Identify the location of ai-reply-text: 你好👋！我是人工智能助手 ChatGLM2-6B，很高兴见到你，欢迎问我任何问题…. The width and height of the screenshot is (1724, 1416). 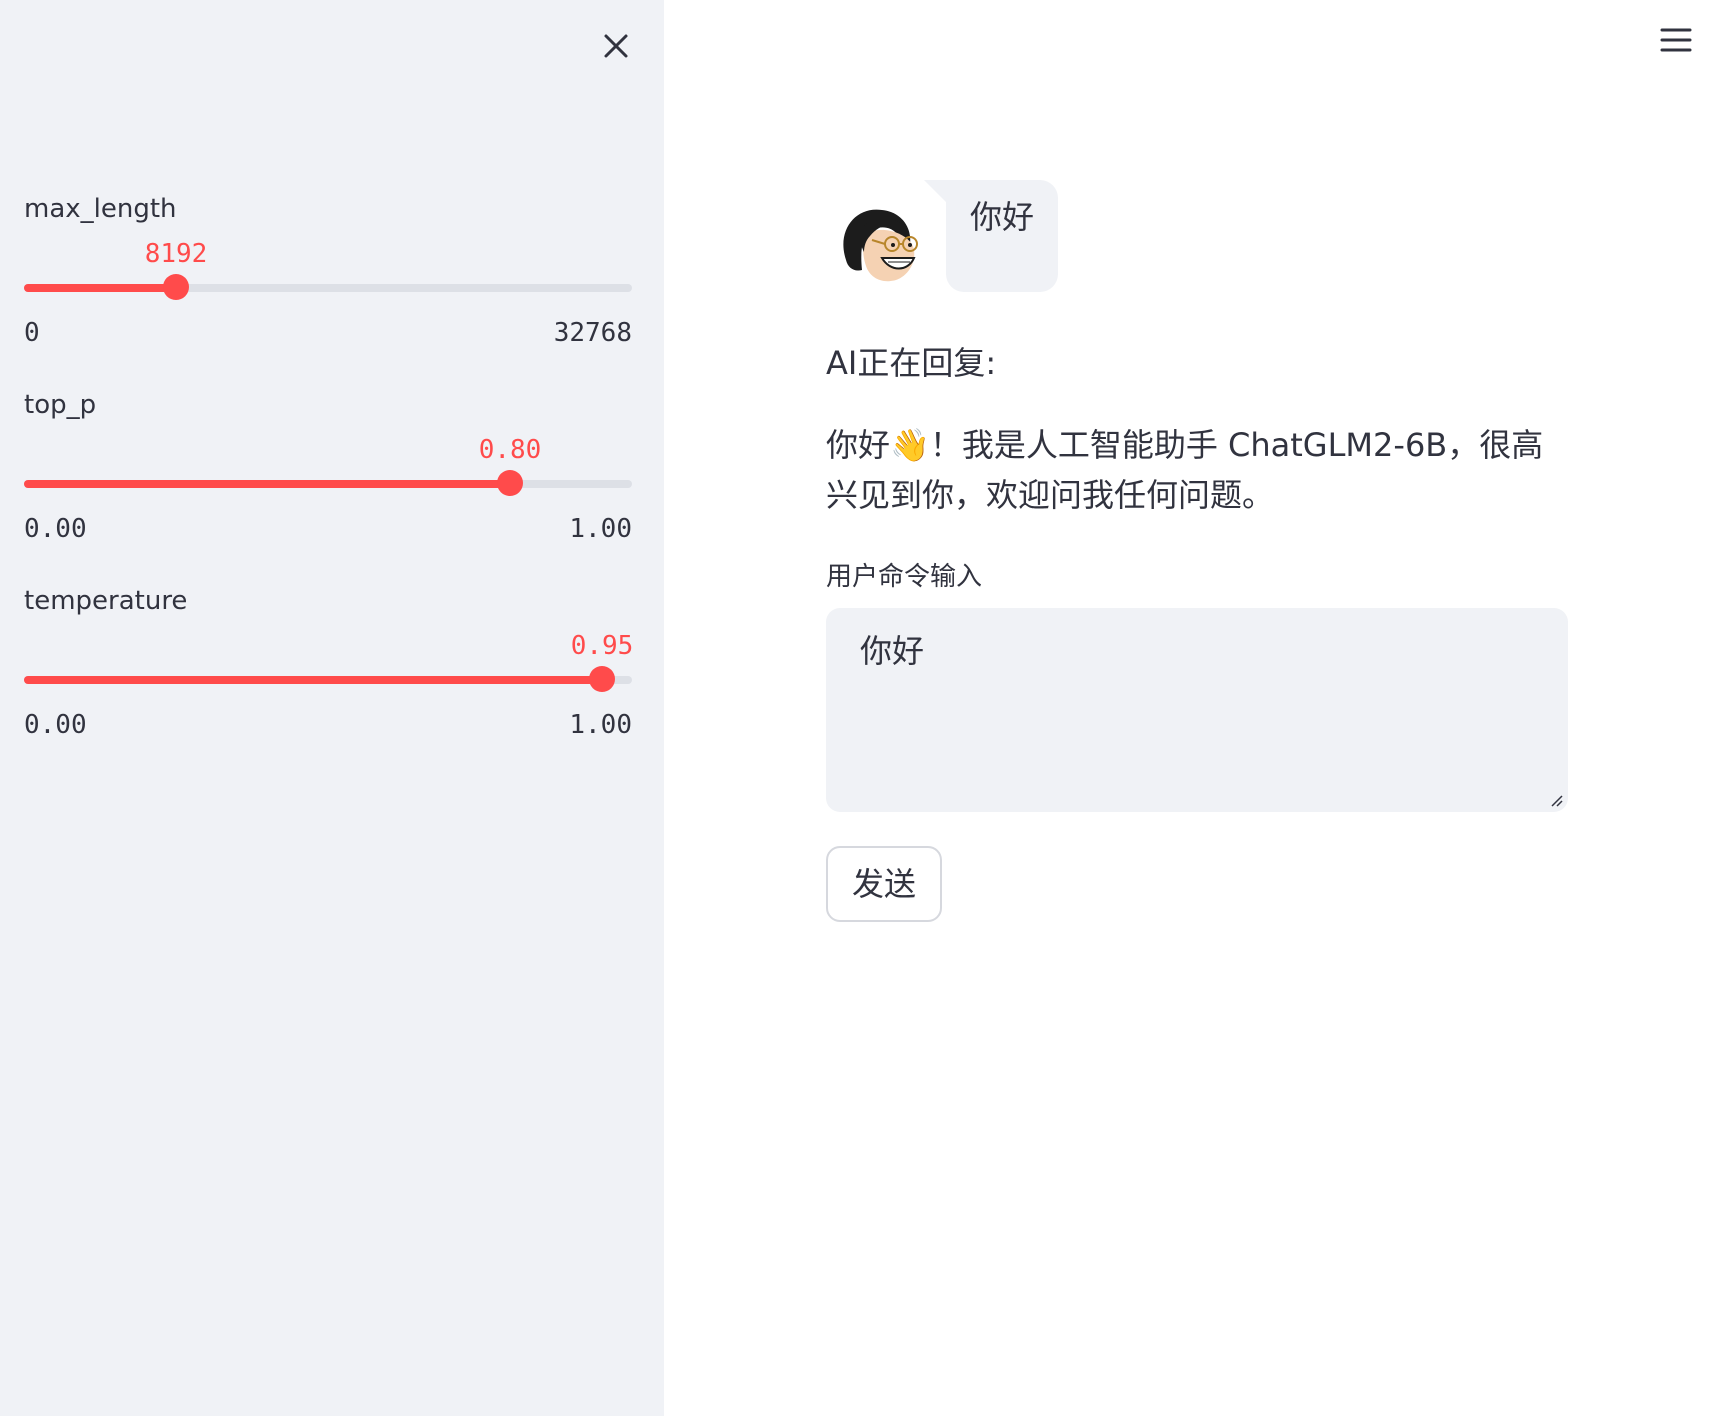
(1185, 470).